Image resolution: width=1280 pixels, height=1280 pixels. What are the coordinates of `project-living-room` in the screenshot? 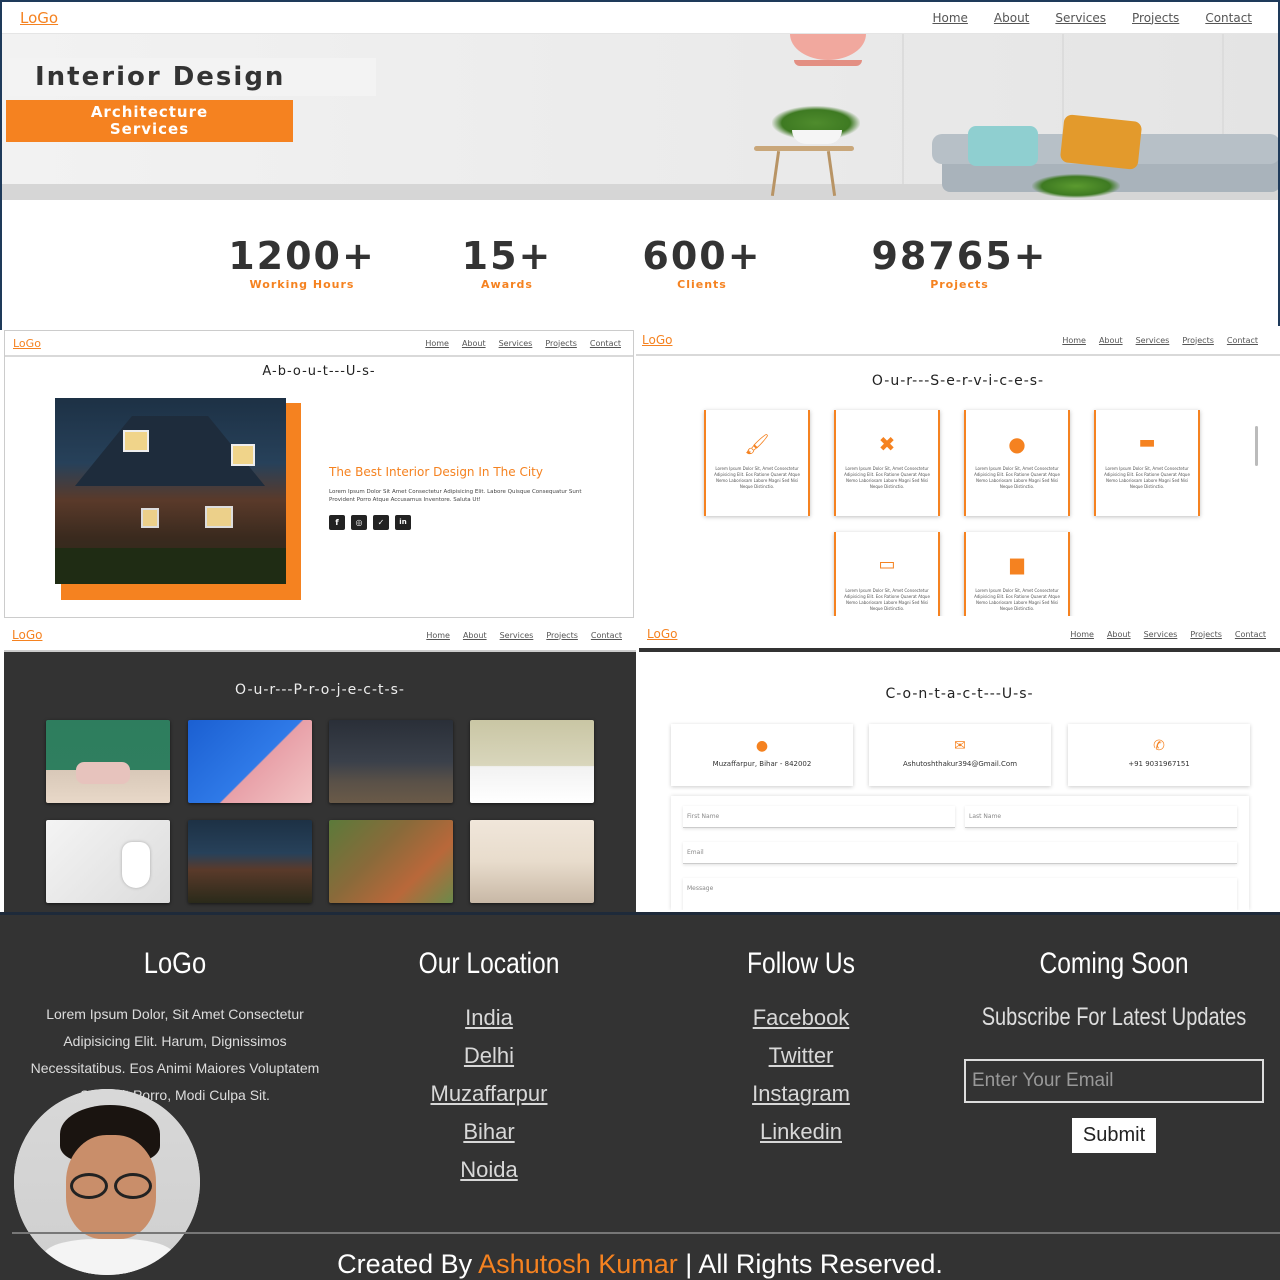 It's located at (108, 761).